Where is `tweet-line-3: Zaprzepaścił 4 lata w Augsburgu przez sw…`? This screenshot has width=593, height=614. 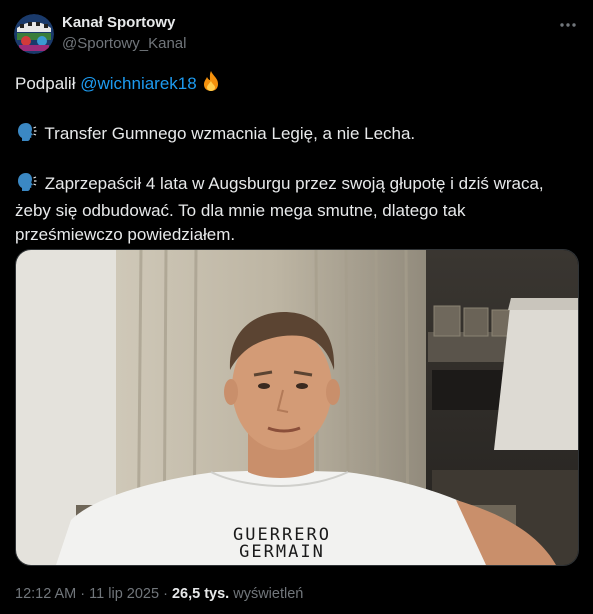
tweet-line-3: Zaprzepaścił 4 lata w Augsburgu przez sw… is located at coordinates (295, 185).